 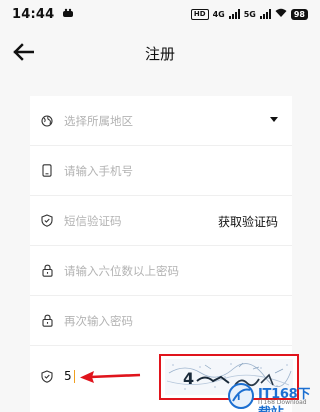 I want to click on password-field: 请输入六位数以上密码, so click(x=161, y=271).